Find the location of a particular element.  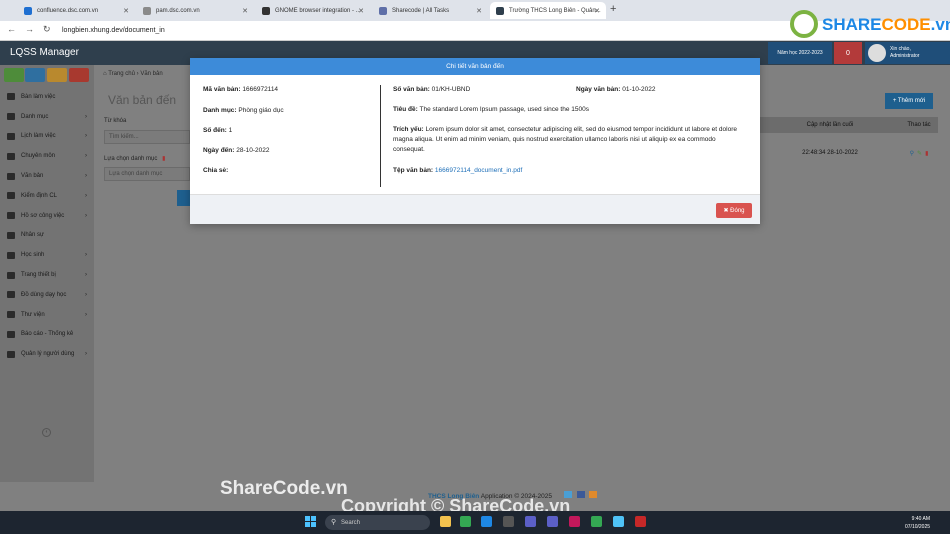

avatar is located at coordinates (877, 53).